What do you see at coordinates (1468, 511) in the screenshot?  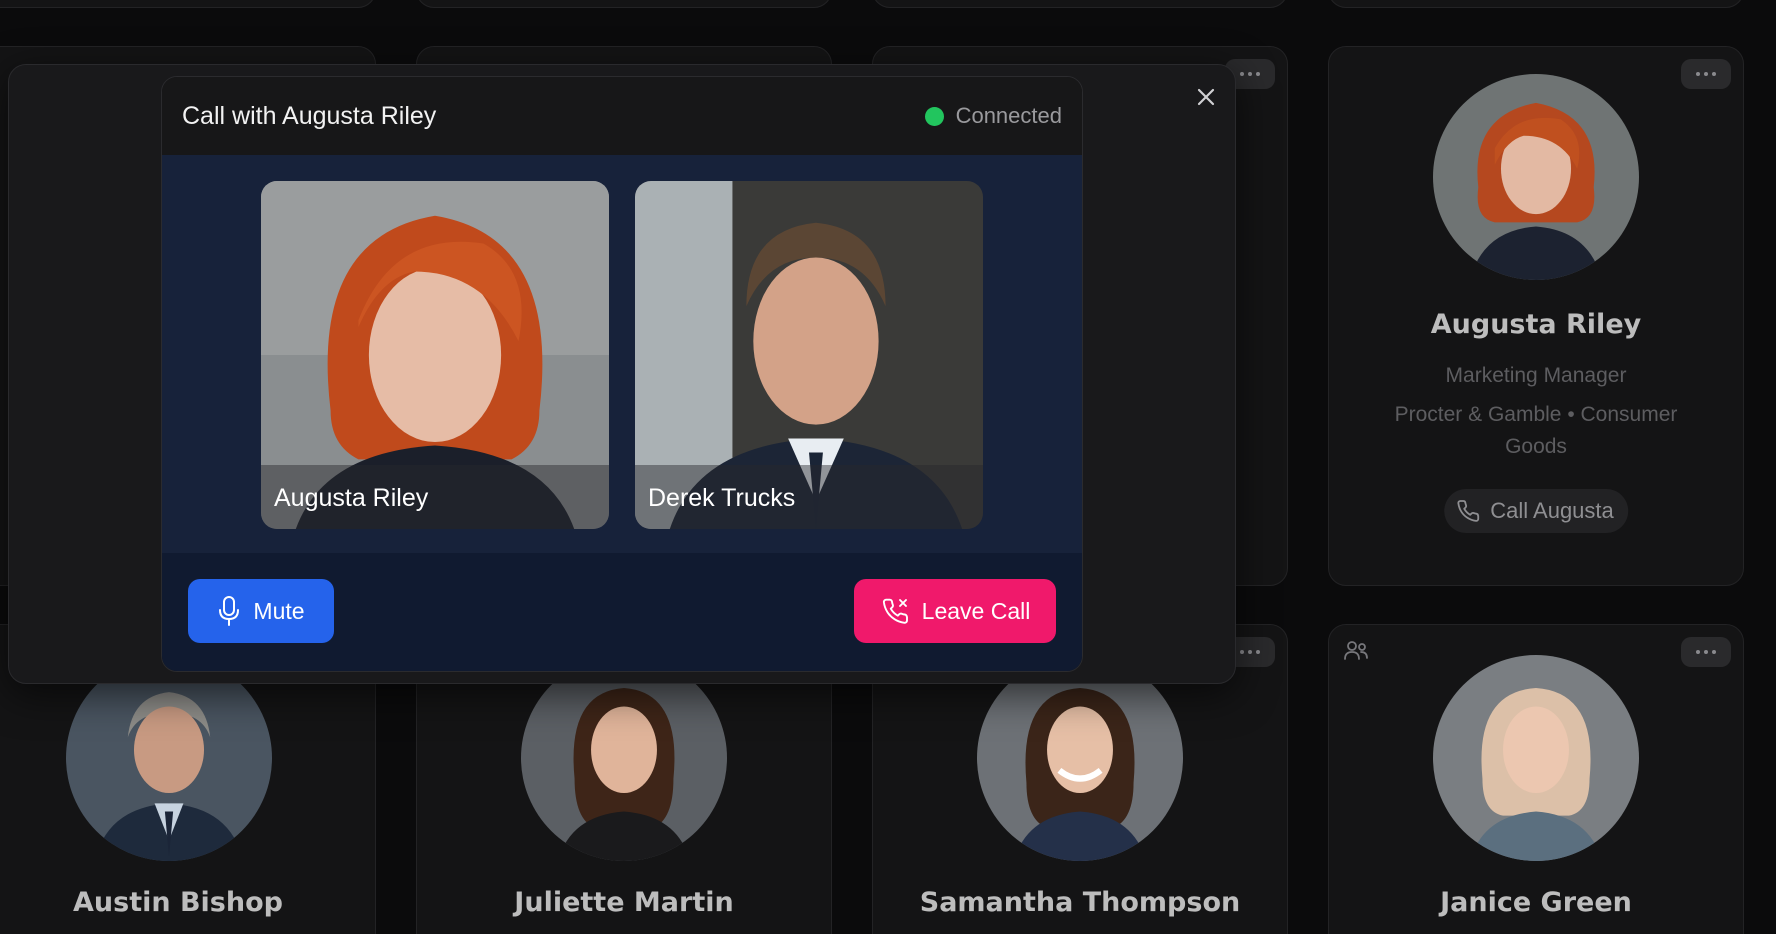 I see `phone-icon` at bounding box center [1468, 511].